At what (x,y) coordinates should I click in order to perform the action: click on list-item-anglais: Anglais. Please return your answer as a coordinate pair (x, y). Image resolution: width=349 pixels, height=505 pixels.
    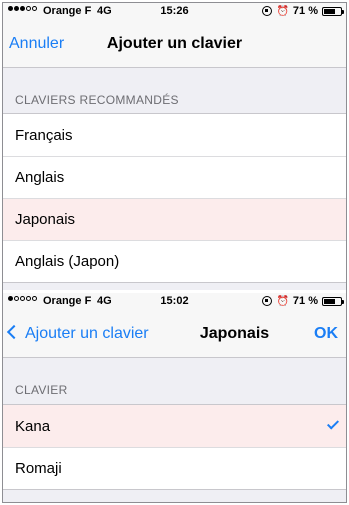
    Looking at the image, I should click on (174, 177).